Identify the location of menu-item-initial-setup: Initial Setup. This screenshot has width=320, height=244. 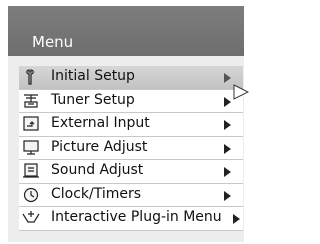
(131, 78).